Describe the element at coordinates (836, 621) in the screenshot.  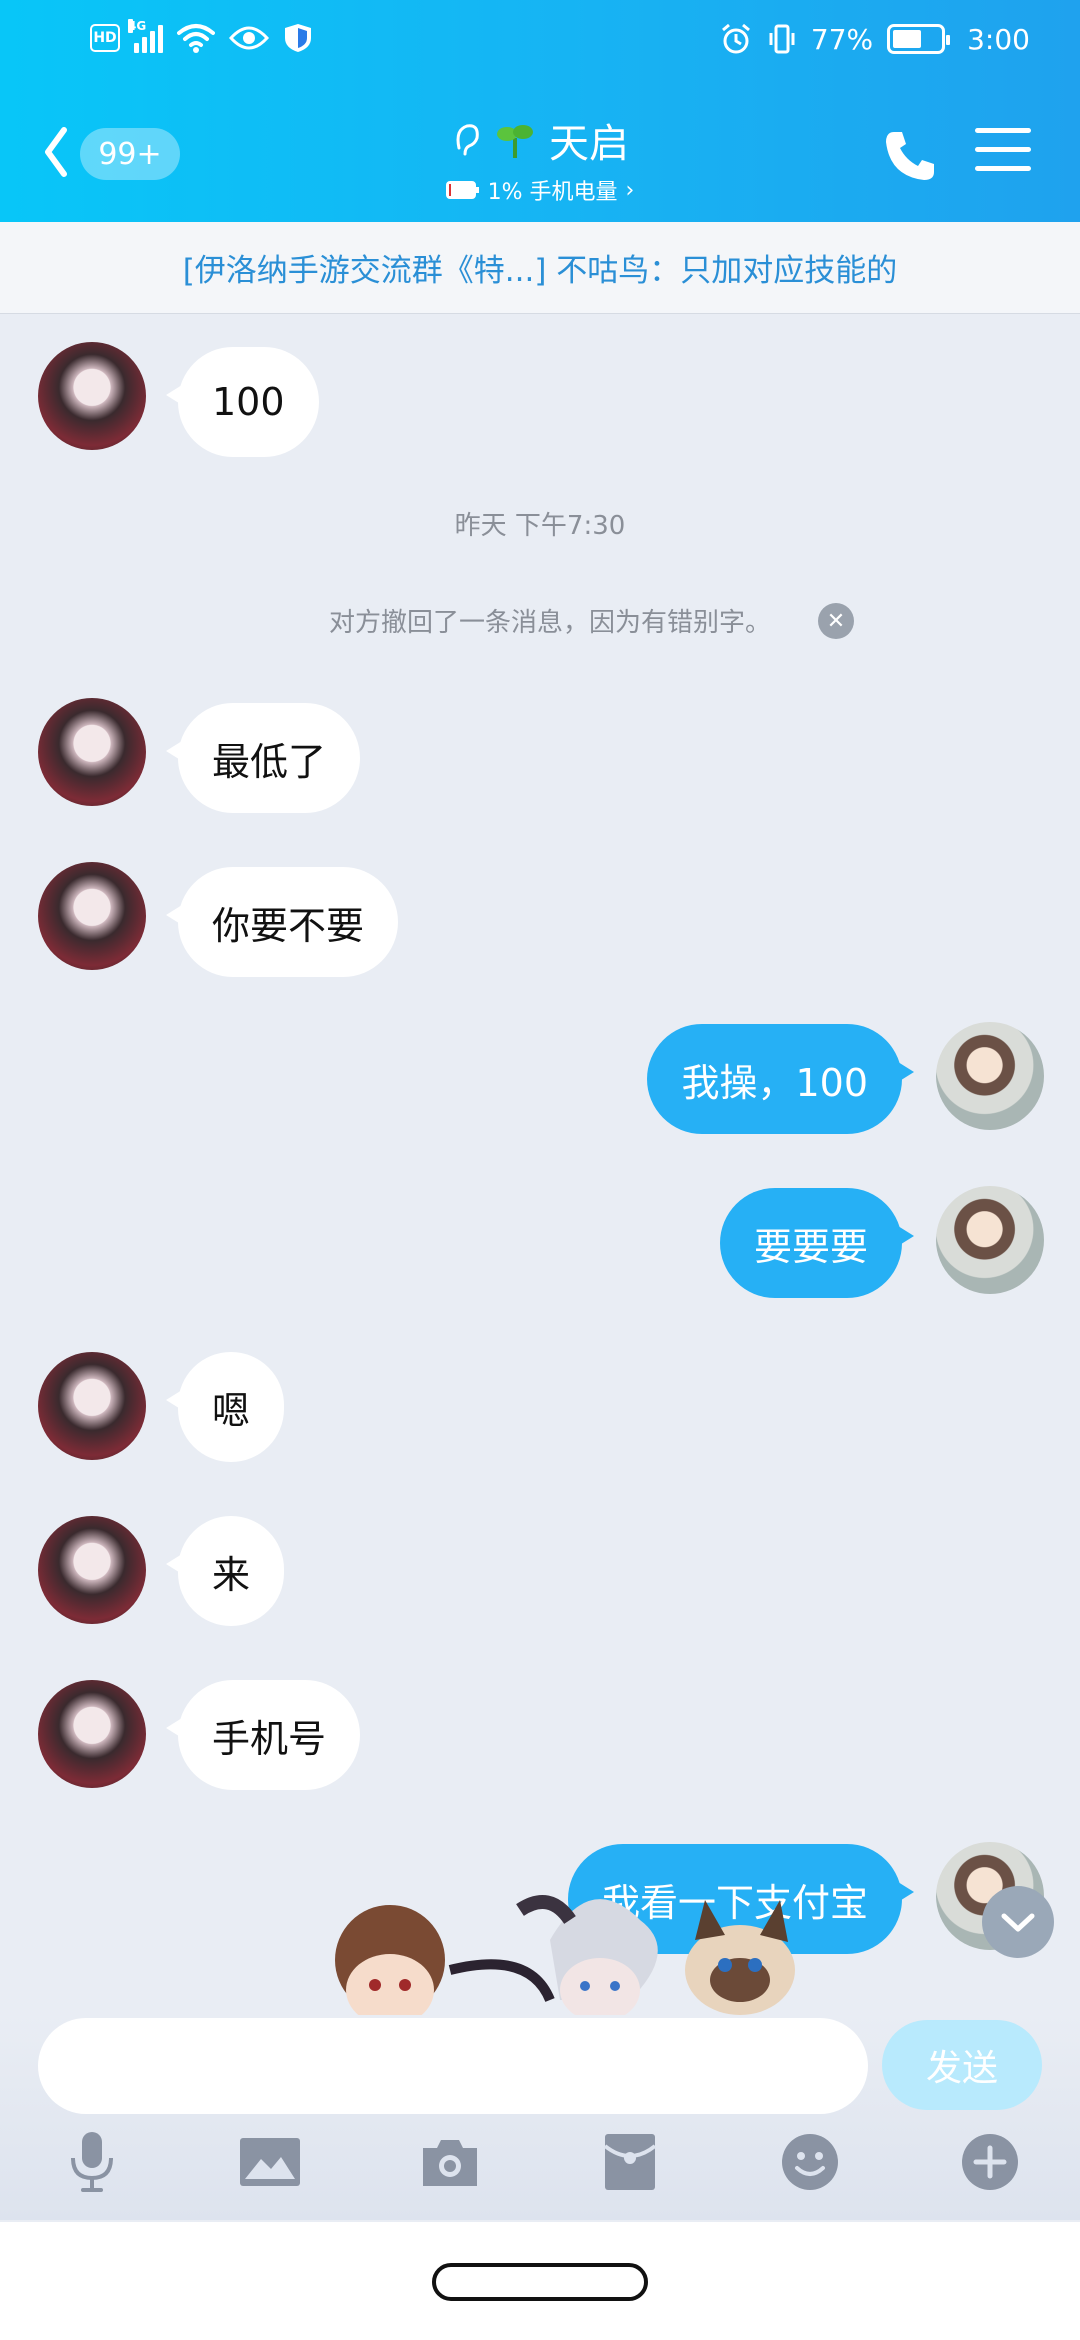
I see `close-icon: ✕` at that location.